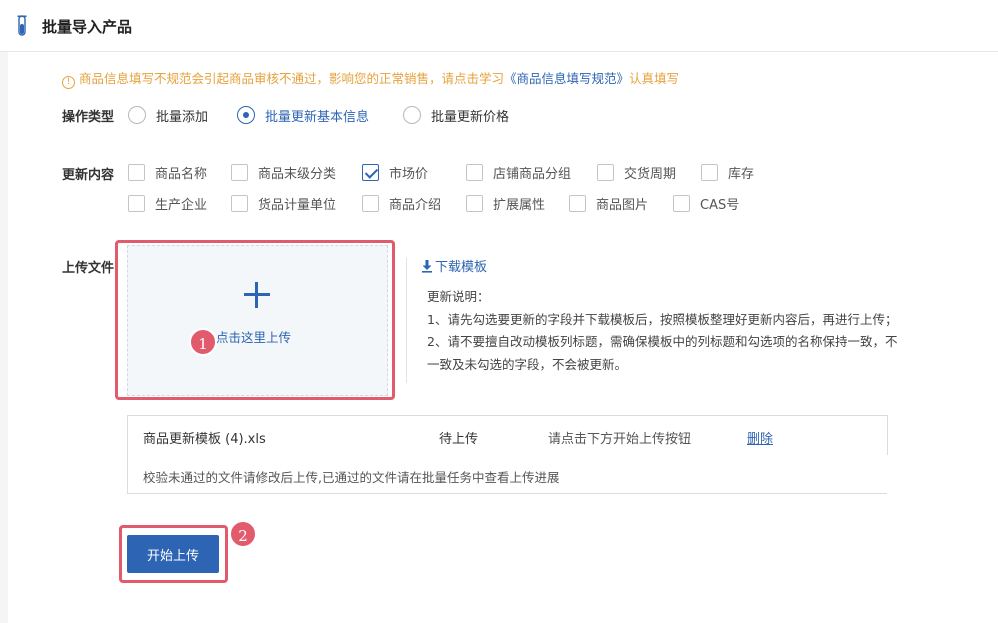  I want to click on upload-divider, so click(406, 320).